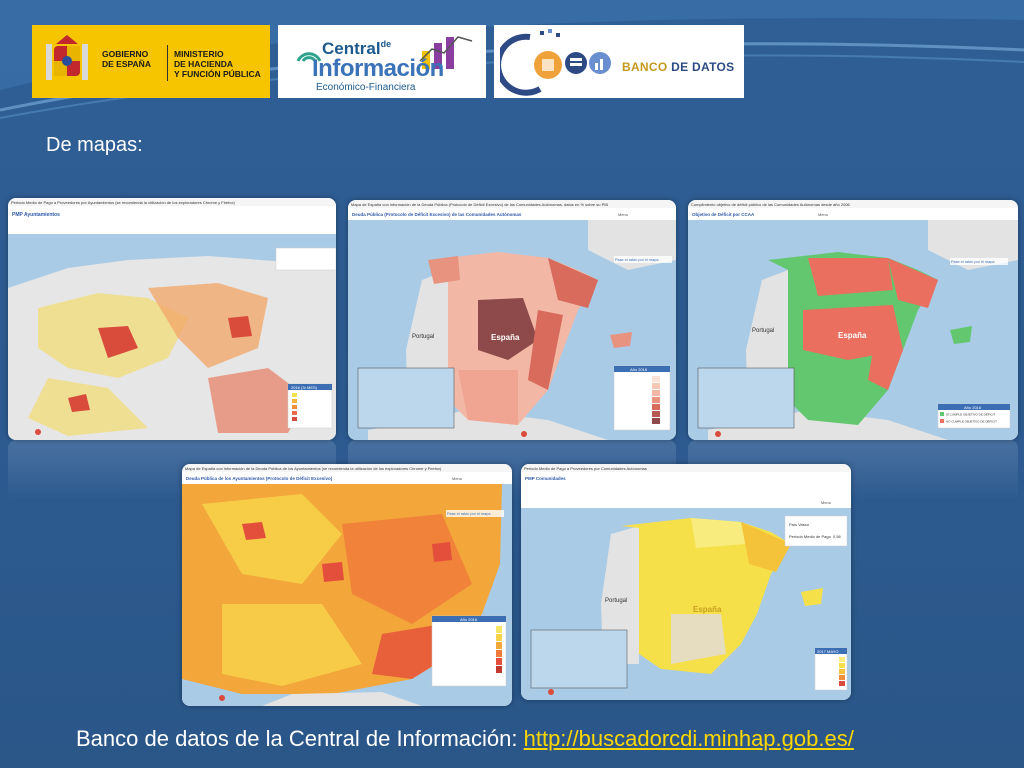  I want to click on legend-item: SÍ CUMPLE OBJETIVO DE DÉFICIT, so click(971, 414).